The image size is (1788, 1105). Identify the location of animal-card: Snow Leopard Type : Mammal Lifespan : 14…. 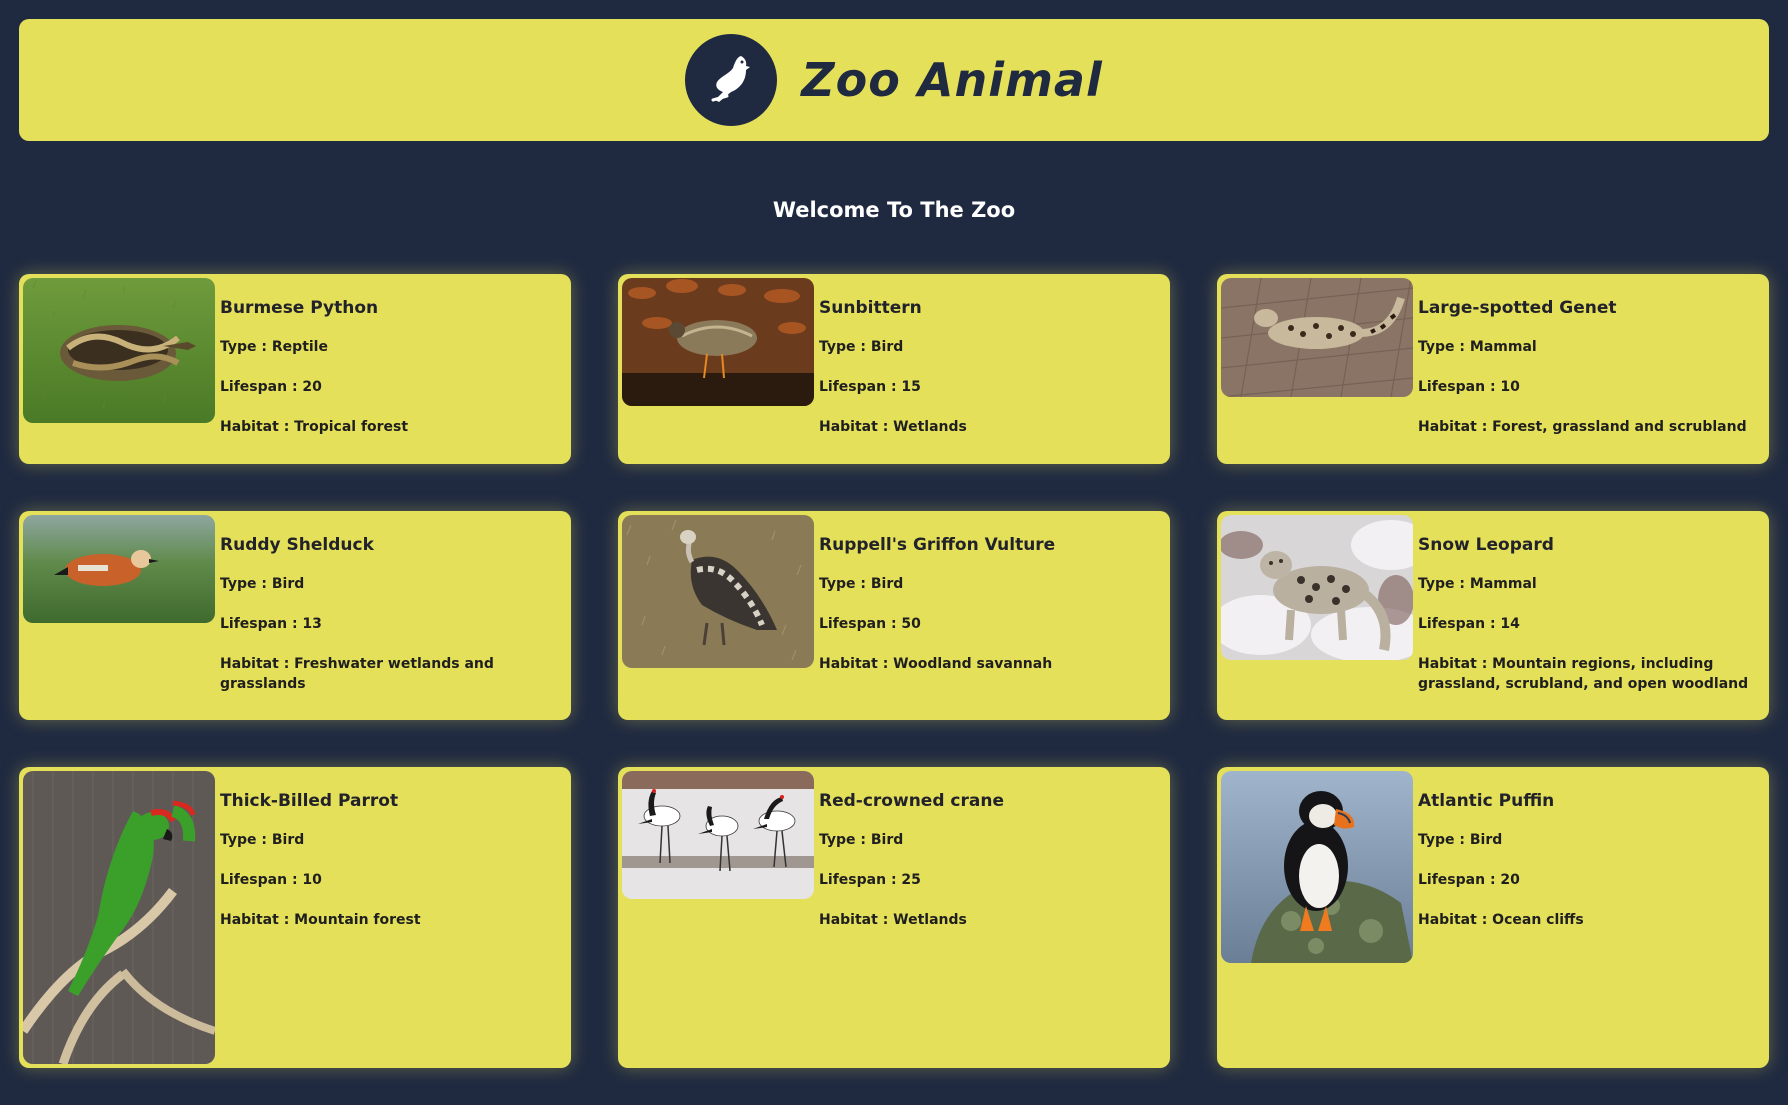
(1493, 615).